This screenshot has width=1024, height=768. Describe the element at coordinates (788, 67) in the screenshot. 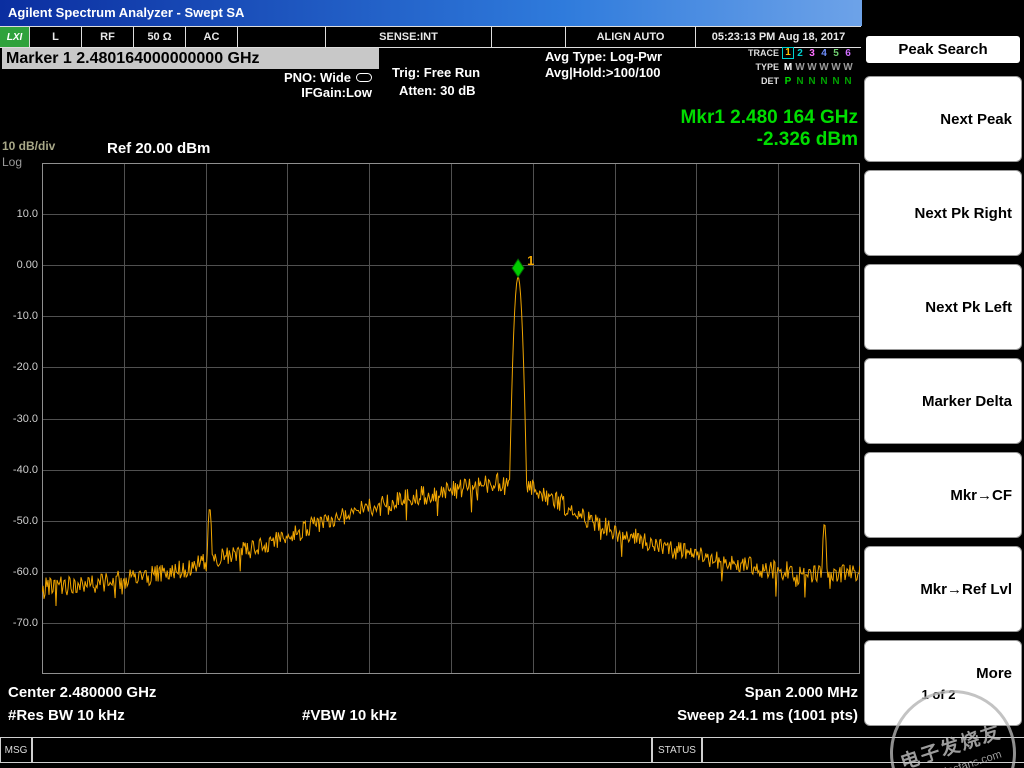

I see `trace-type-1: M` at that location.